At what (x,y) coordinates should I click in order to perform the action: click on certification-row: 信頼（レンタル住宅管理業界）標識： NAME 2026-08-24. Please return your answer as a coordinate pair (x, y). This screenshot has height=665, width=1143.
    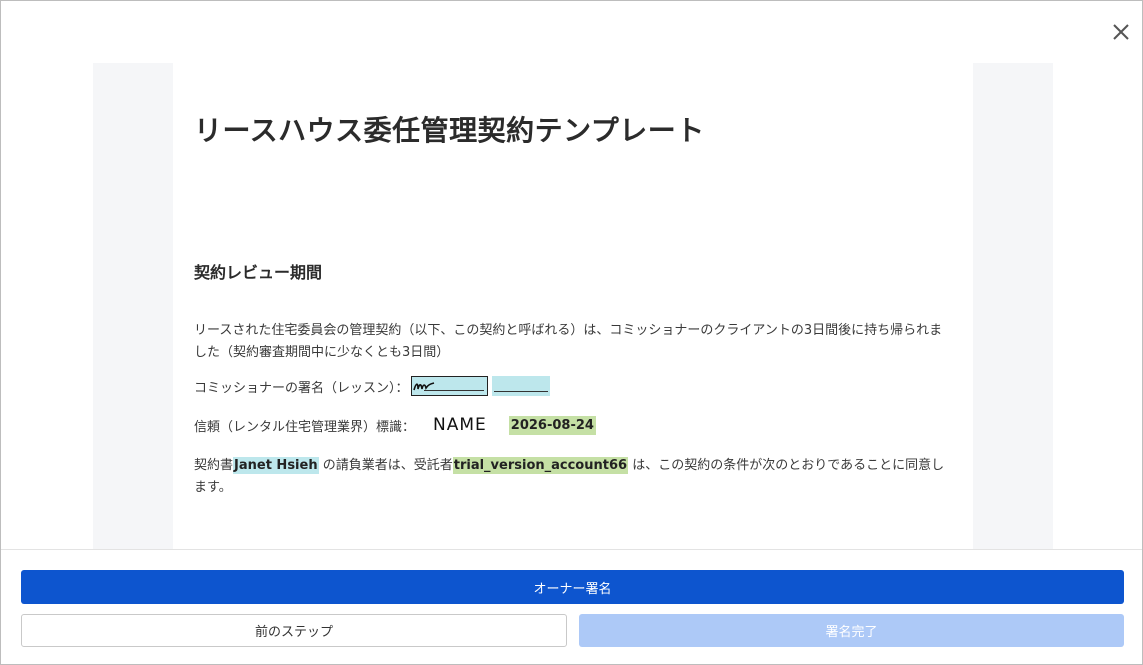
    Looking at the image, I should click on (395, 425).